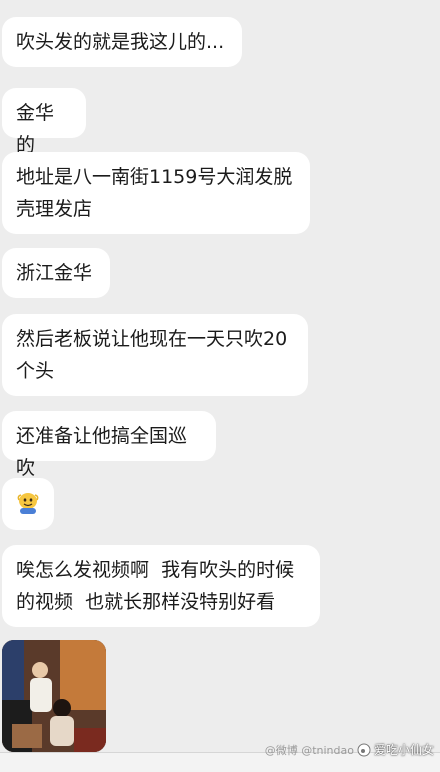  I want to click on message-bubble: 唉怎么发视频啊 我有吹头的时候 的视频 也就长那样没特别好看, so click(161, 586).